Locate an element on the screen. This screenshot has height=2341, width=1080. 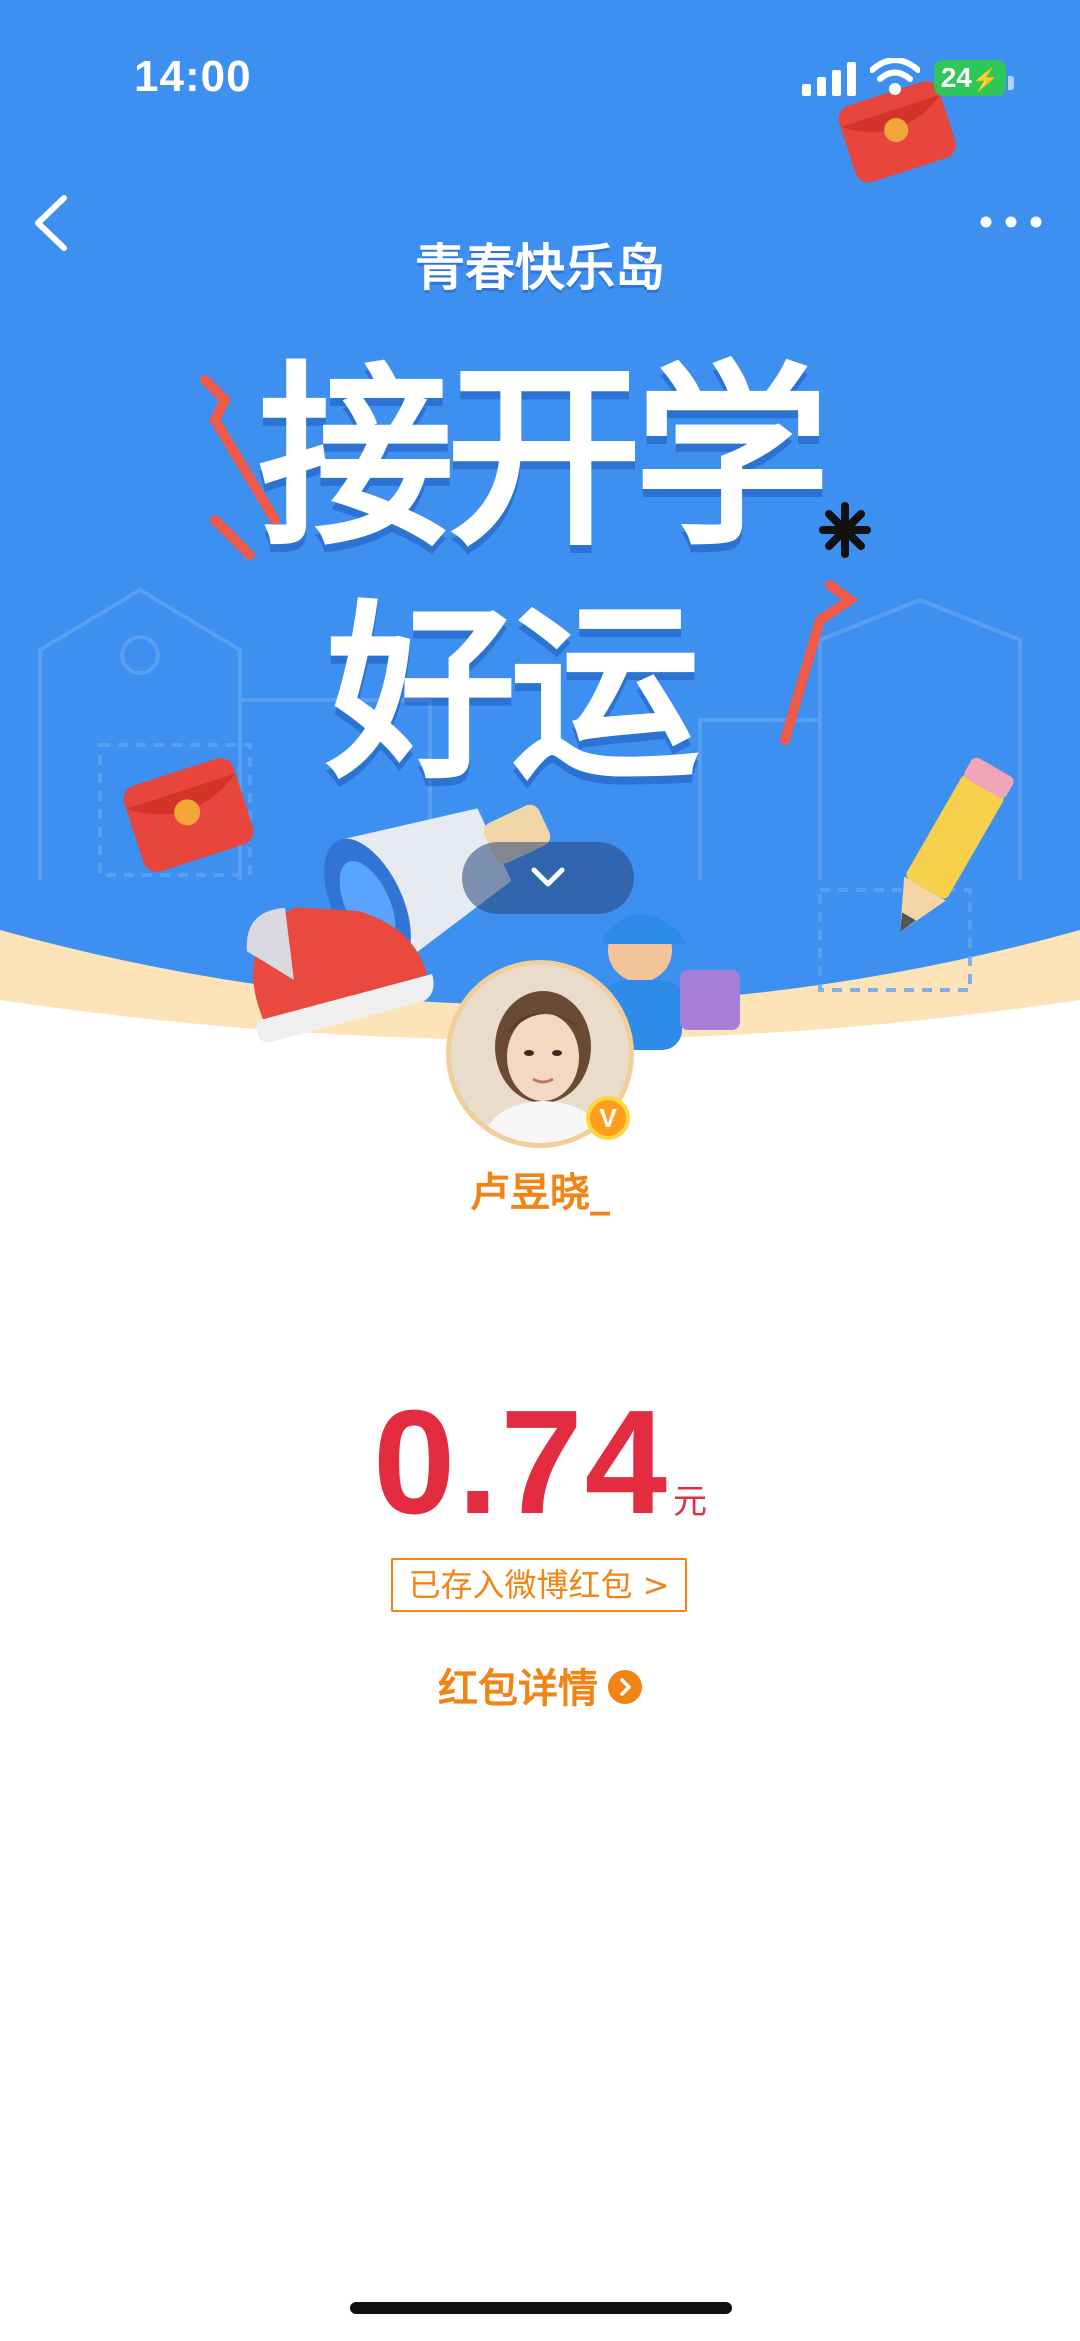
home-indicator is located at coordinates (541, 2308).